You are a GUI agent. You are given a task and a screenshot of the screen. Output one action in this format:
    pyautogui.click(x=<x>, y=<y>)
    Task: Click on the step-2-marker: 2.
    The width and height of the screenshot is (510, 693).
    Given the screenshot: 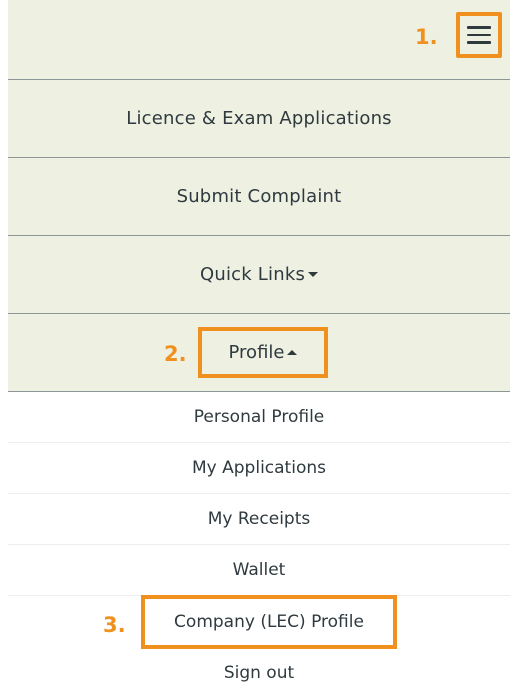 What is the action you would take?
    pyautogui.click(x=175, y=354)
    